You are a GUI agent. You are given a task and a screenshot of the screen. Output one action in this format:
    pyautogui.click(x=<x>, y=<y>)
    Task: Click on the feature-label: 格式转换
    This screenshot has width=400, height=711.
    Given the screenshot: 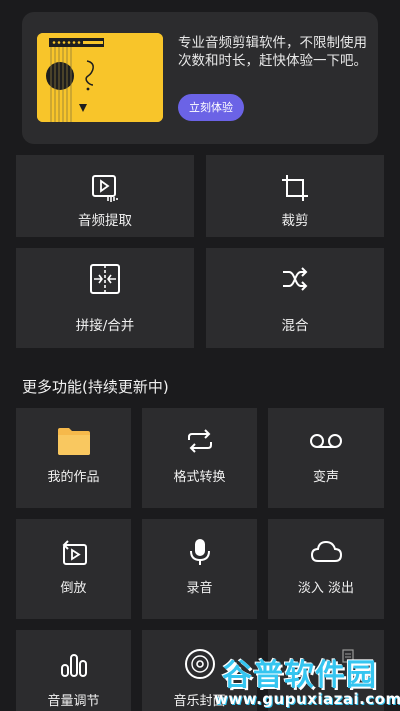 What is the action you would take?
    pyautogui.click(x=199, y=477)
    